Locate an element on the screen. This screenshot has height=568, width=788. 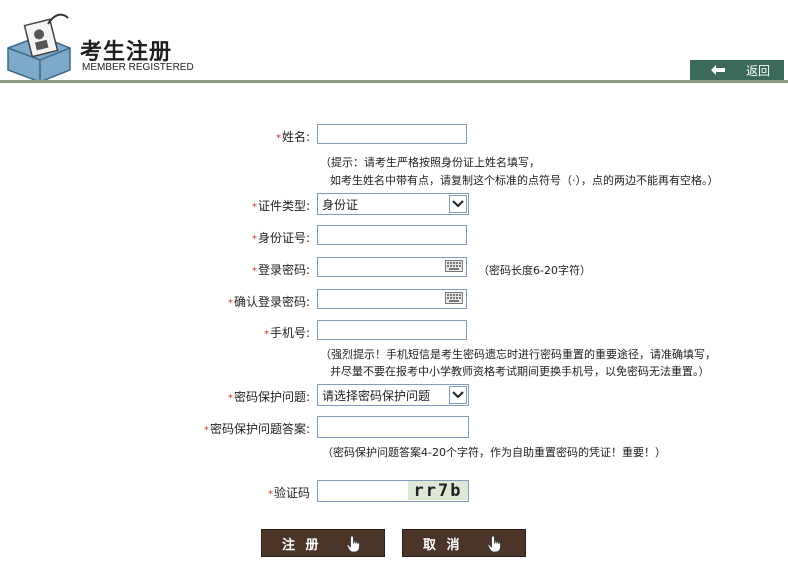
password-length-hint: （密码长度6-20字符） is located at coordinates (534, 270).